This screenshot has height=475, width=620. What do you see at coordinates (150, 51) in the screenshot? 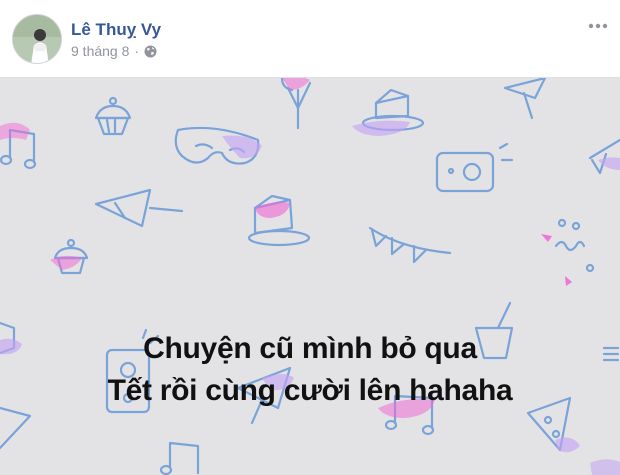
I see `globe-icon` at bounding box center [150, 51].